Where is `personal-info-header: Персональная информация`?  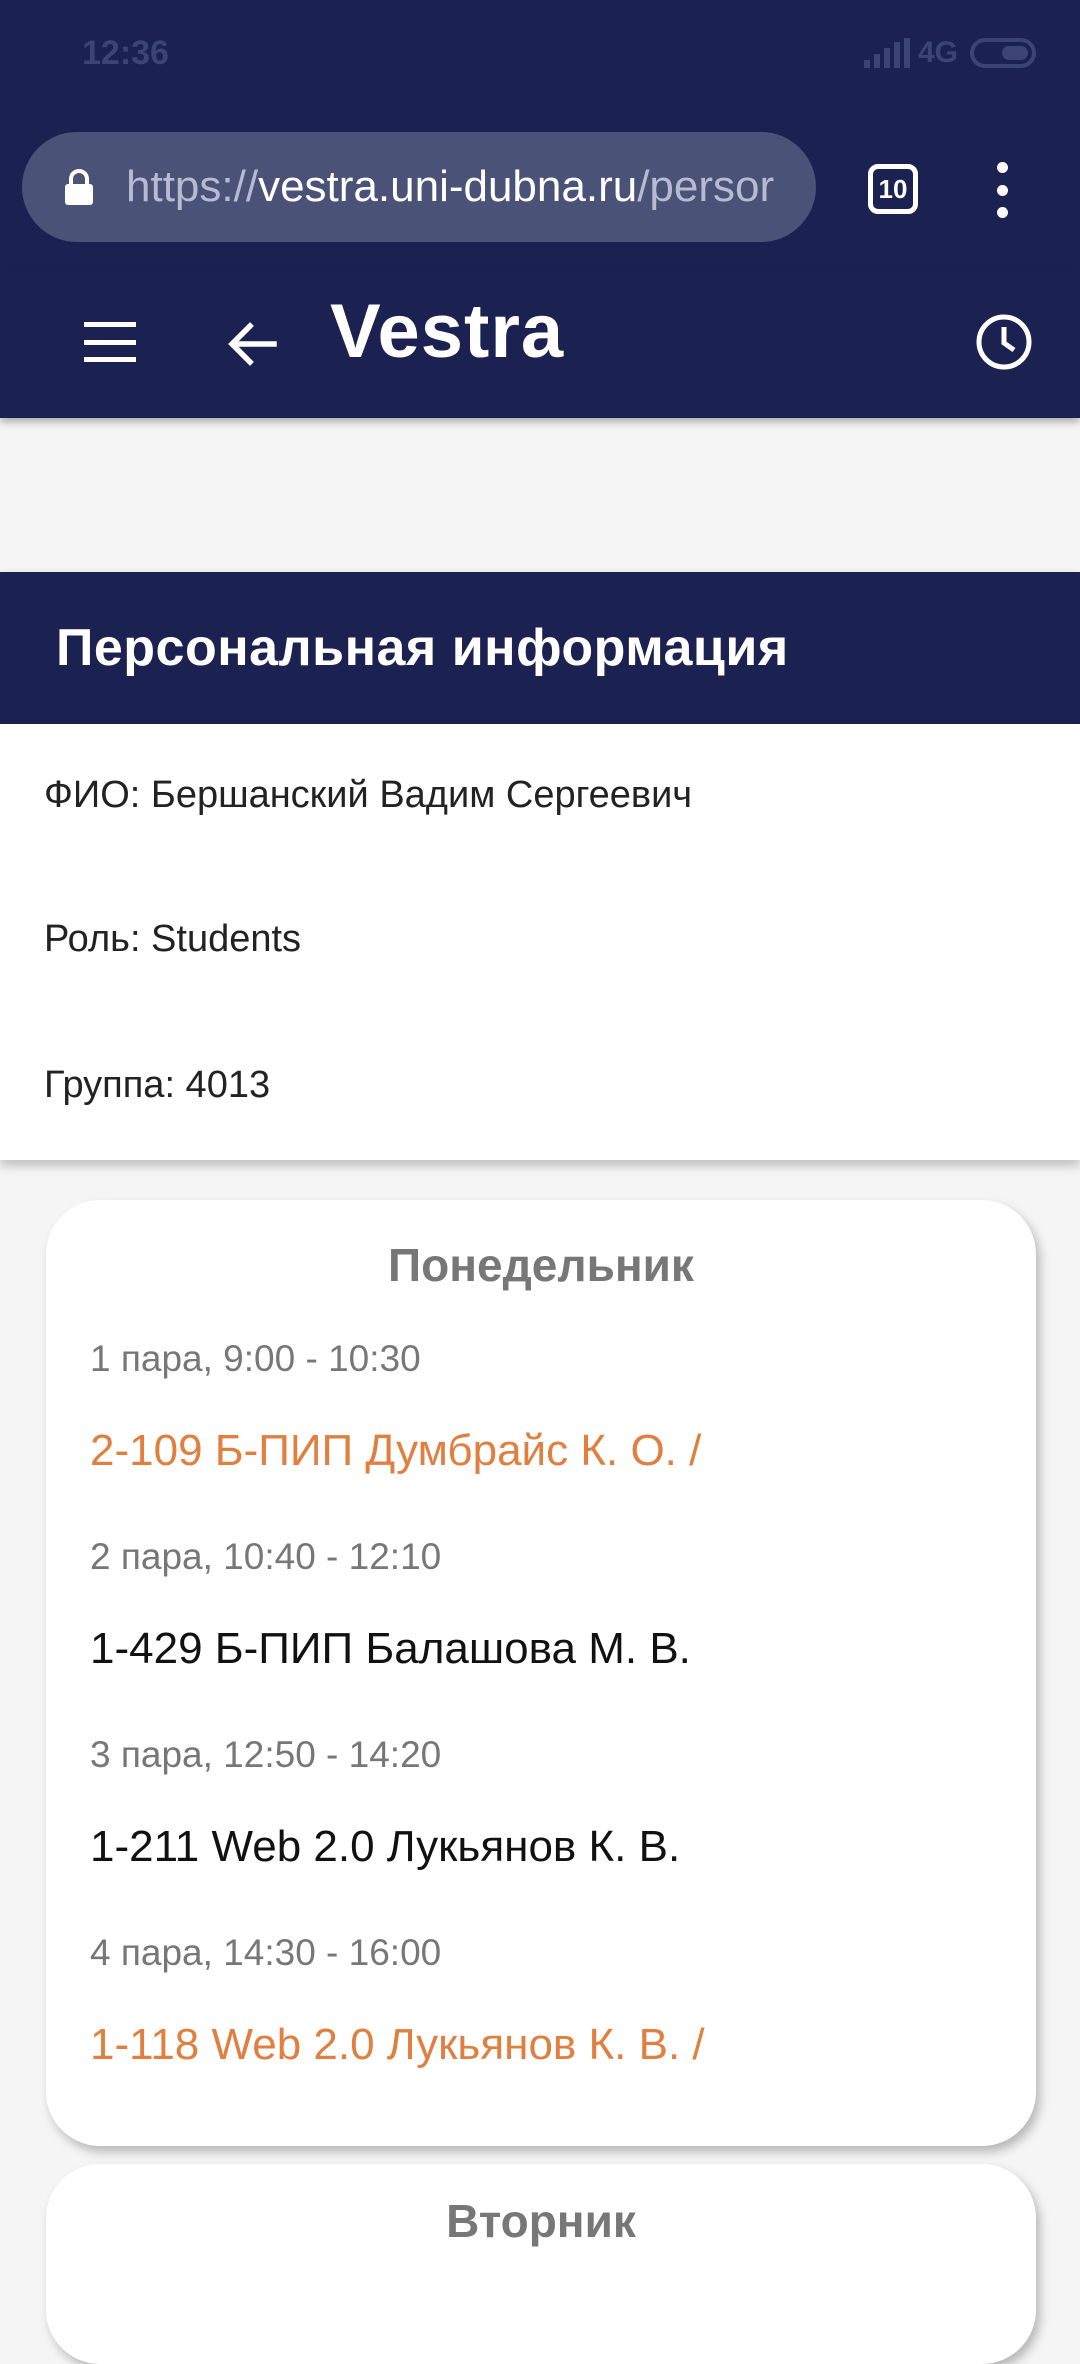
personal-info-header: Персональная информация is located at coordinates (540, 648).